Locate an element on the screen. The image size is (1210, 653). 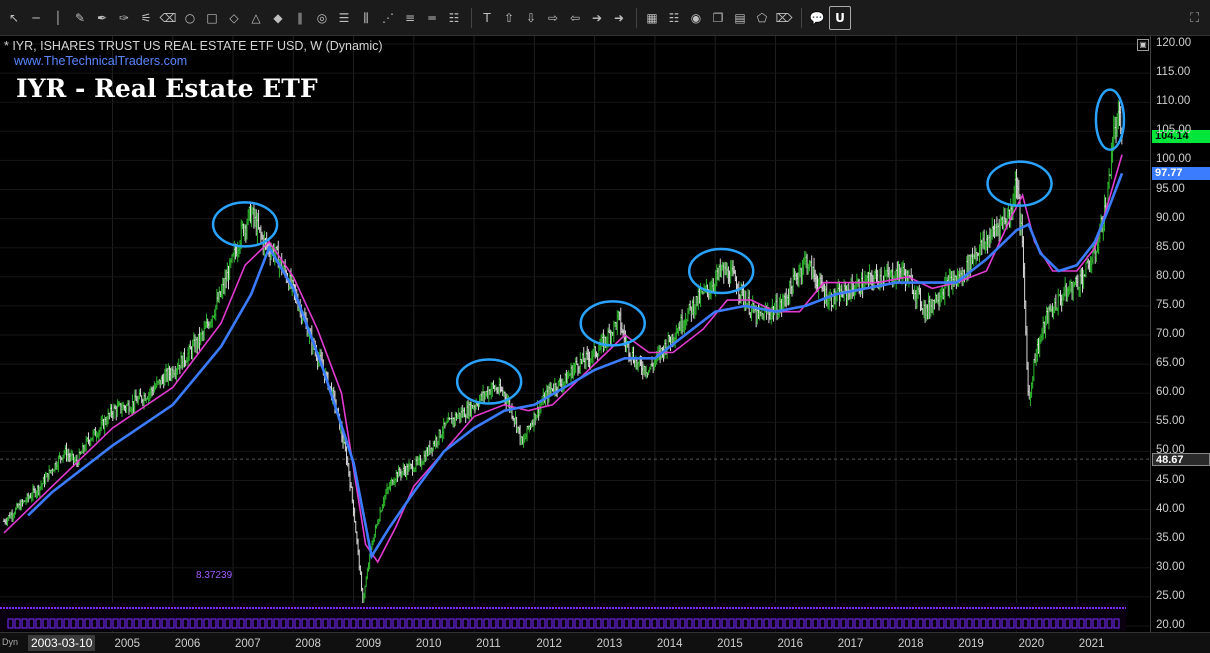
arrow-right2-icon: ➔ is located at coordinates (597, 18).